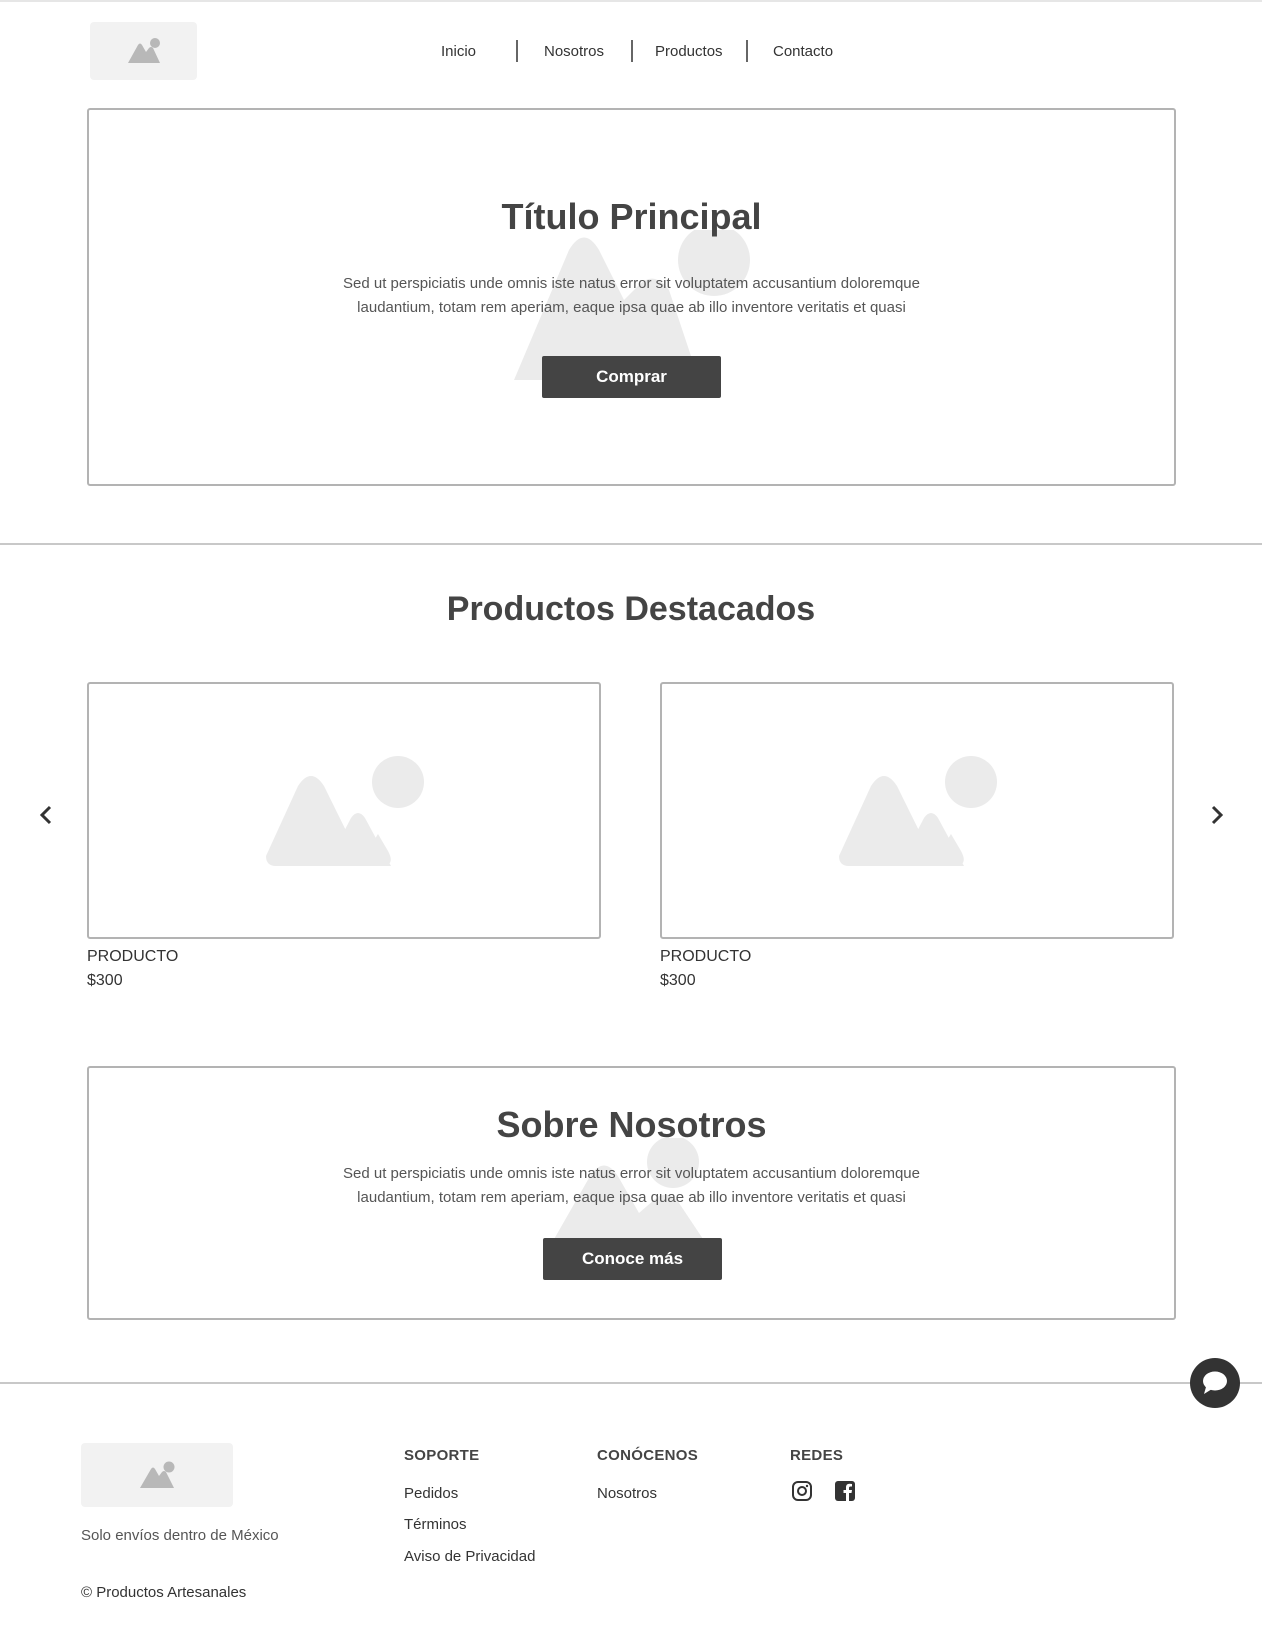  Describe the element at coordinates (689, 52) in the screenshot. I see `nav-item-productos: Productos` at that location.